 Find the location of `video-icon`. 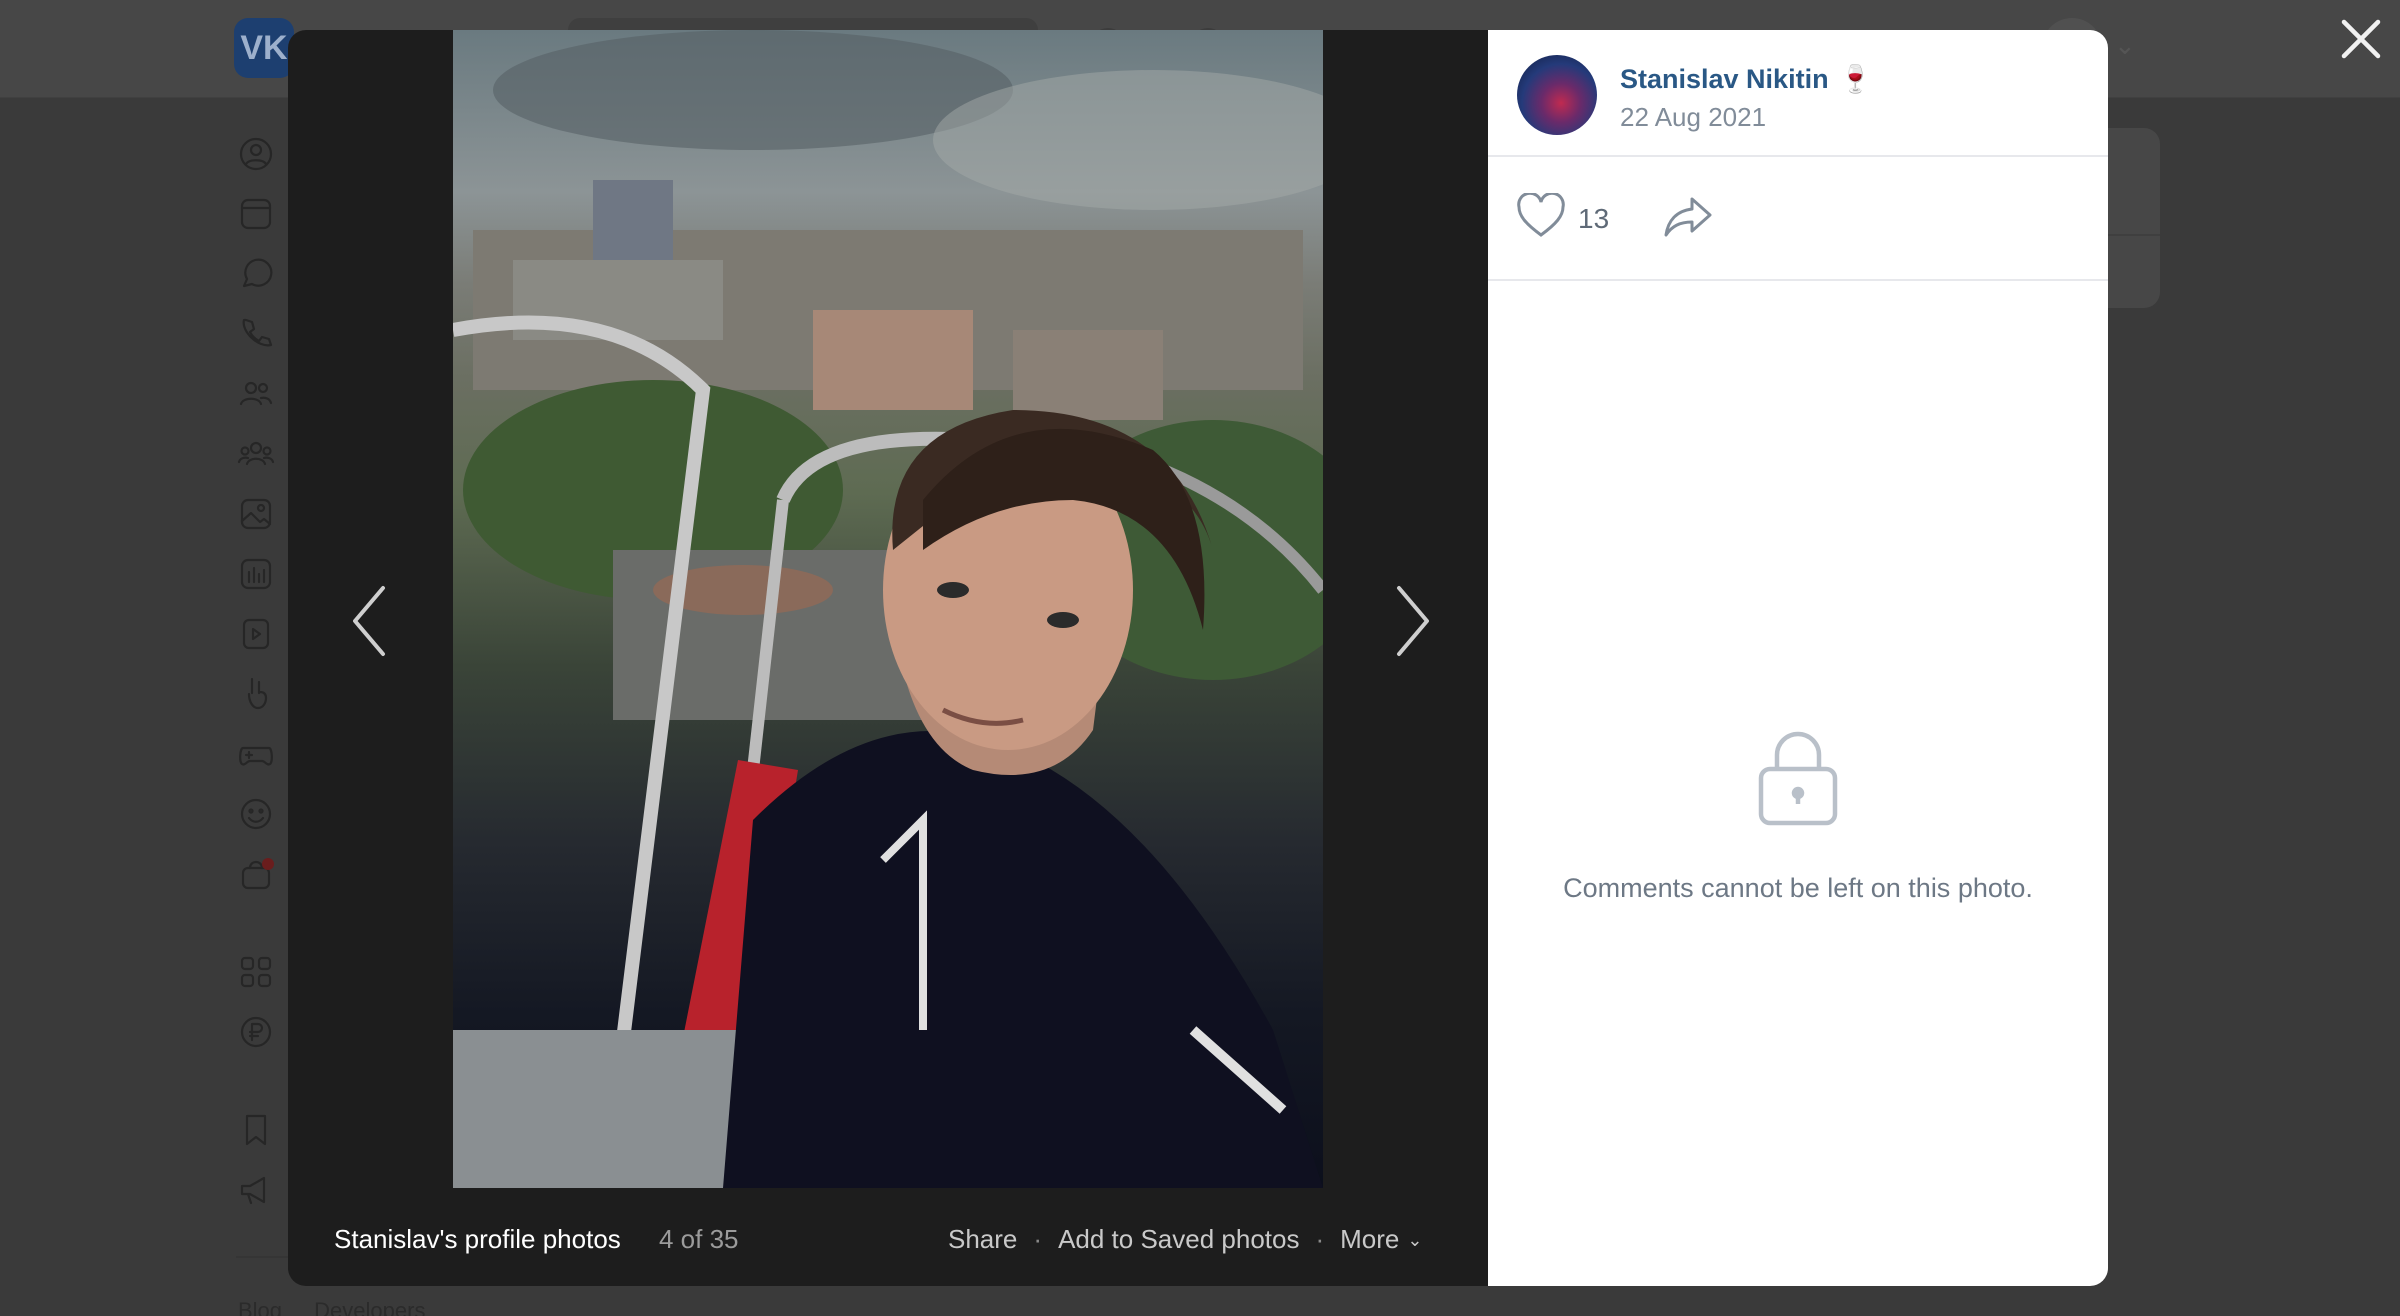

video-icon is located at coordinates (259, 637).